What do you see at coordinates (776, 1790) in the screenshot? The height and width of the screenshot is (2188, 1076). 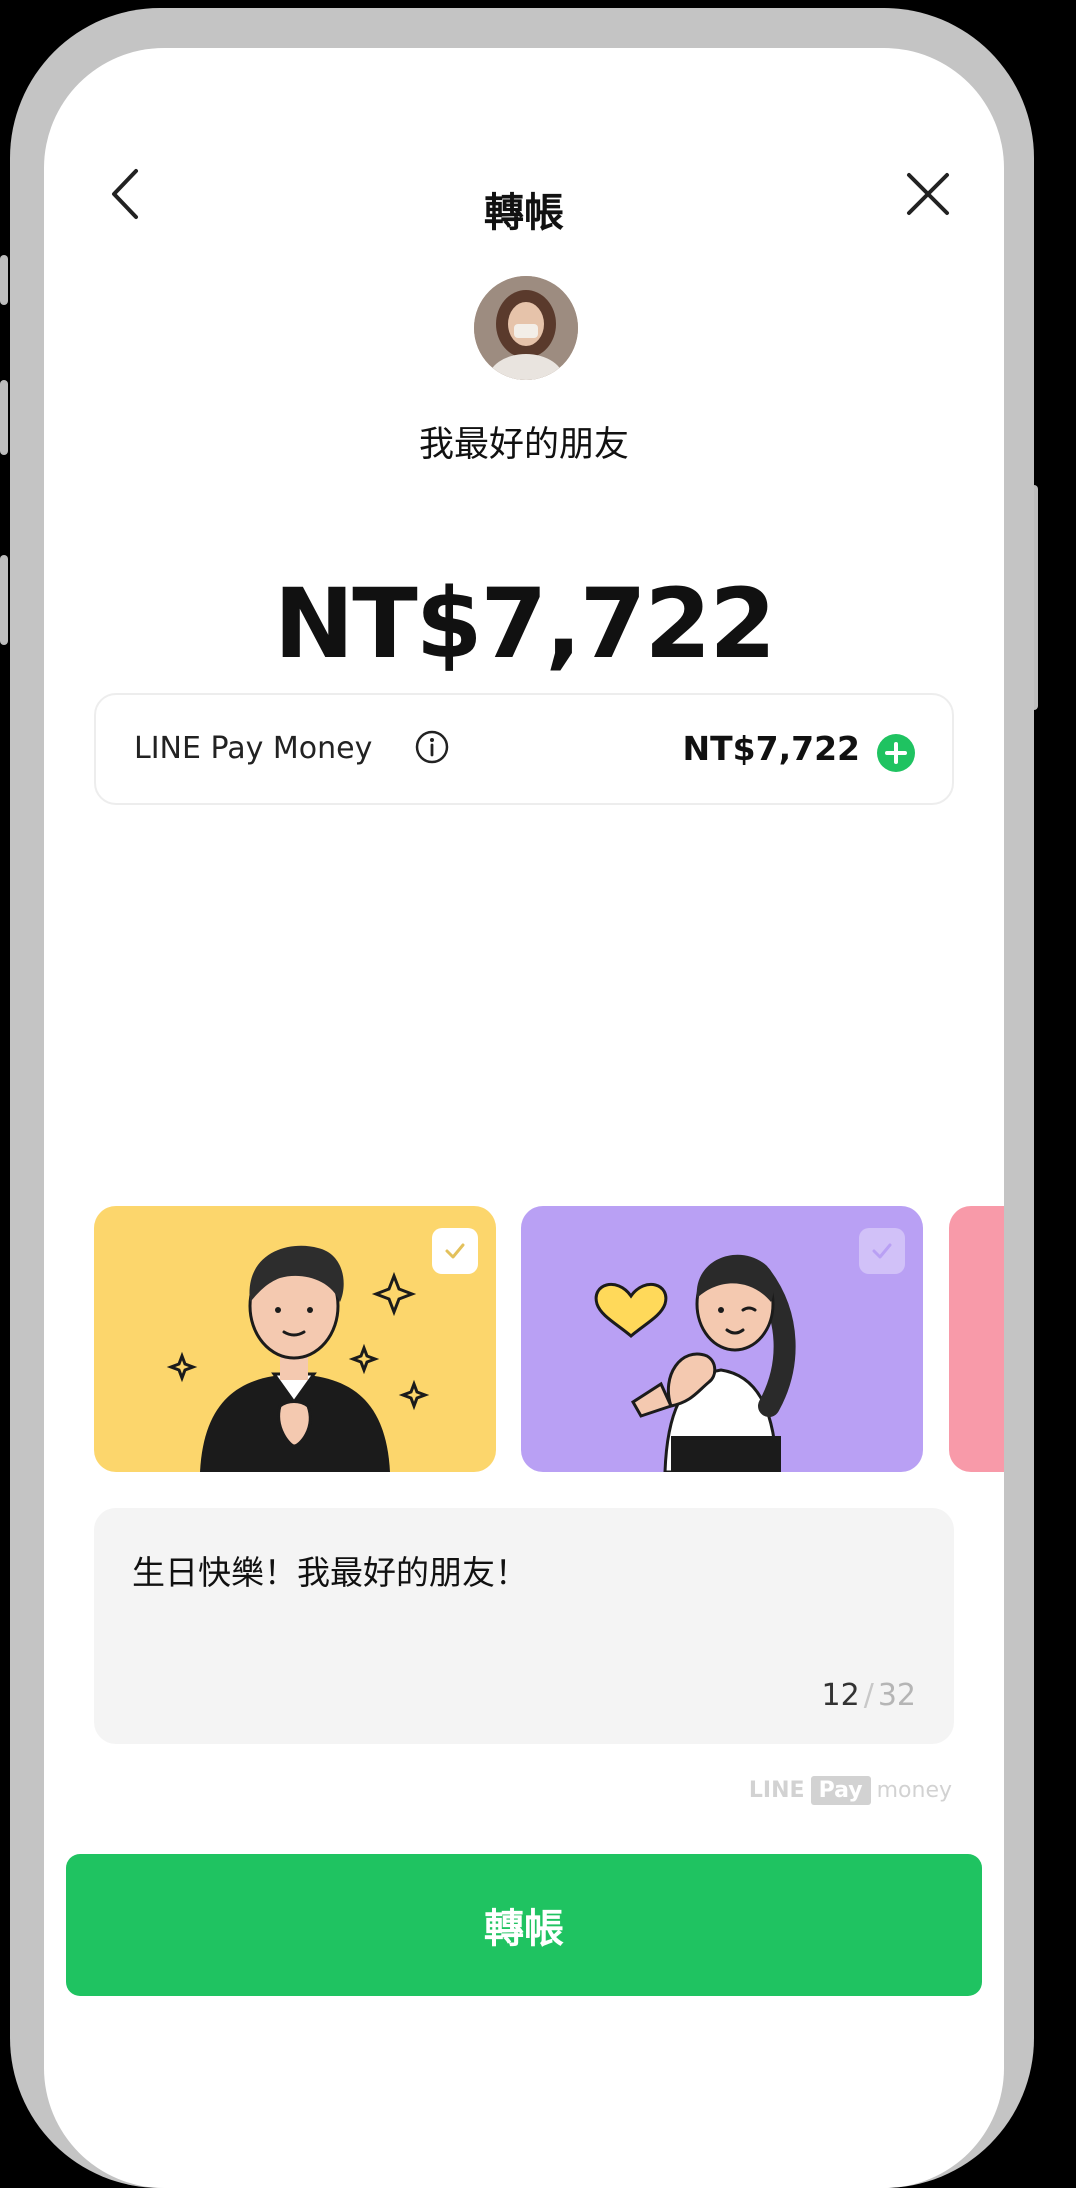 I see `brand-line: LINE` at bounding box center [776, 1790].